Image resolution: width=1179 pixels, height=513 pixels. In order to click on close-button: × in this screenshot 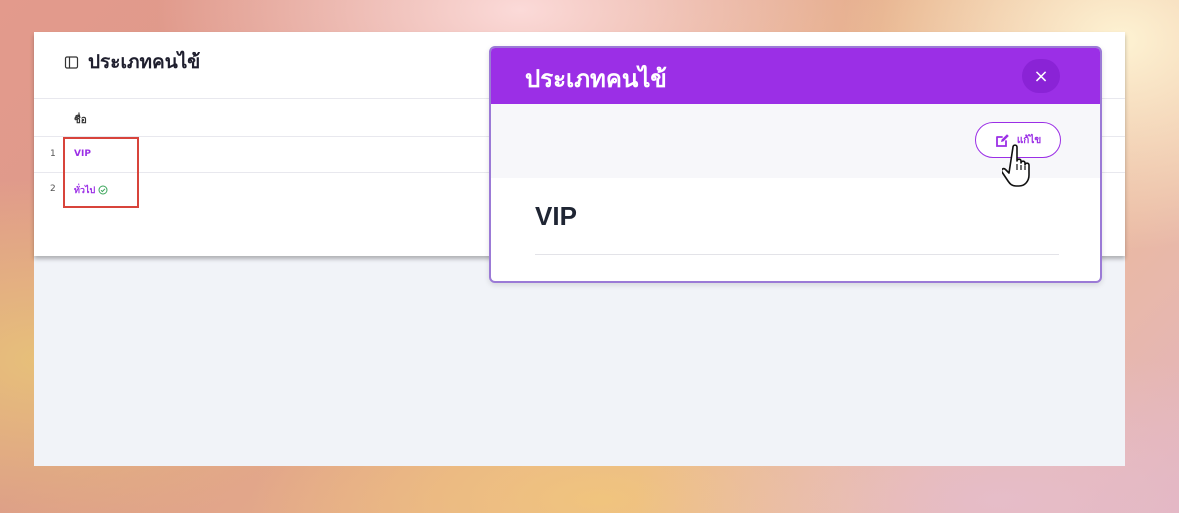, I will do `click(1041, 76)`.